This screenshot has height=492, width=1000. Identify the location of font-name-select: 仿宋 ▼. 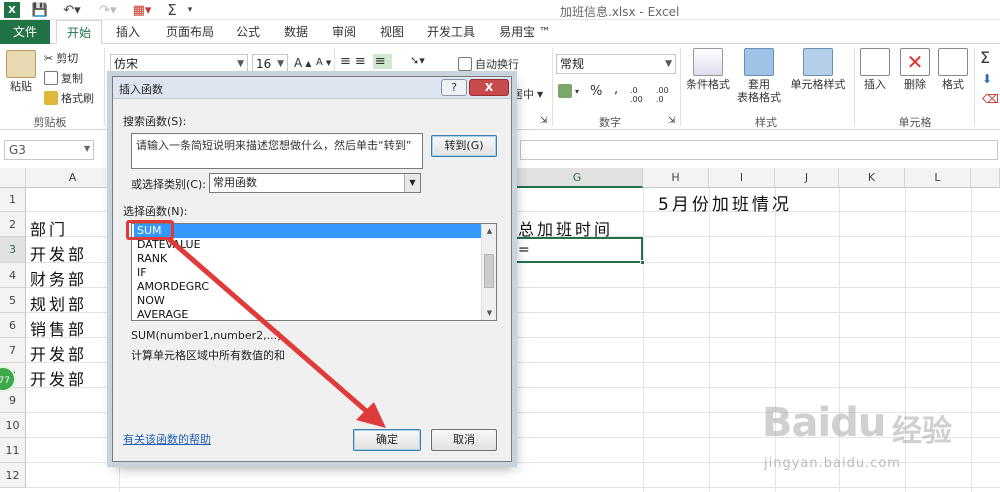
(179, 64).